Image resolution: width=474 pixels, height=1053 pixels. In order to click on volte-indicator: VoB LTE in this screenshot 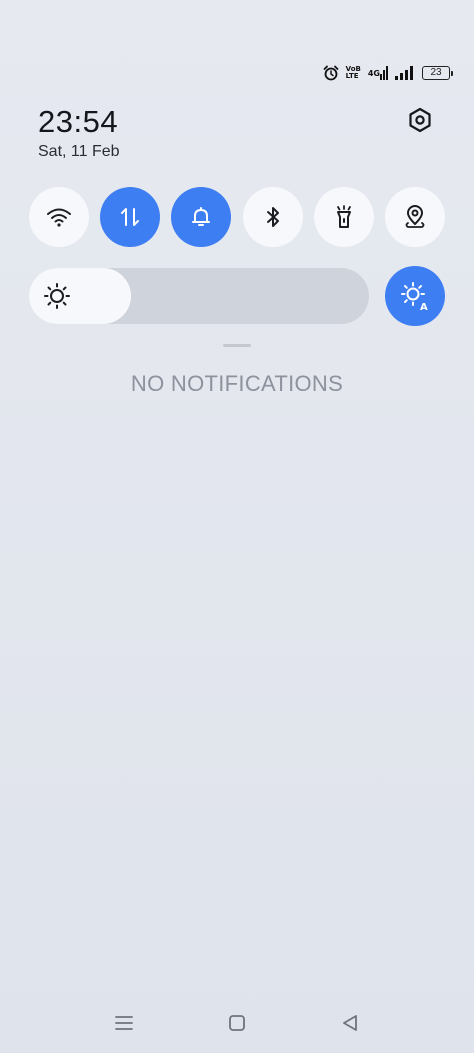, I will do `click(353, 73)`.